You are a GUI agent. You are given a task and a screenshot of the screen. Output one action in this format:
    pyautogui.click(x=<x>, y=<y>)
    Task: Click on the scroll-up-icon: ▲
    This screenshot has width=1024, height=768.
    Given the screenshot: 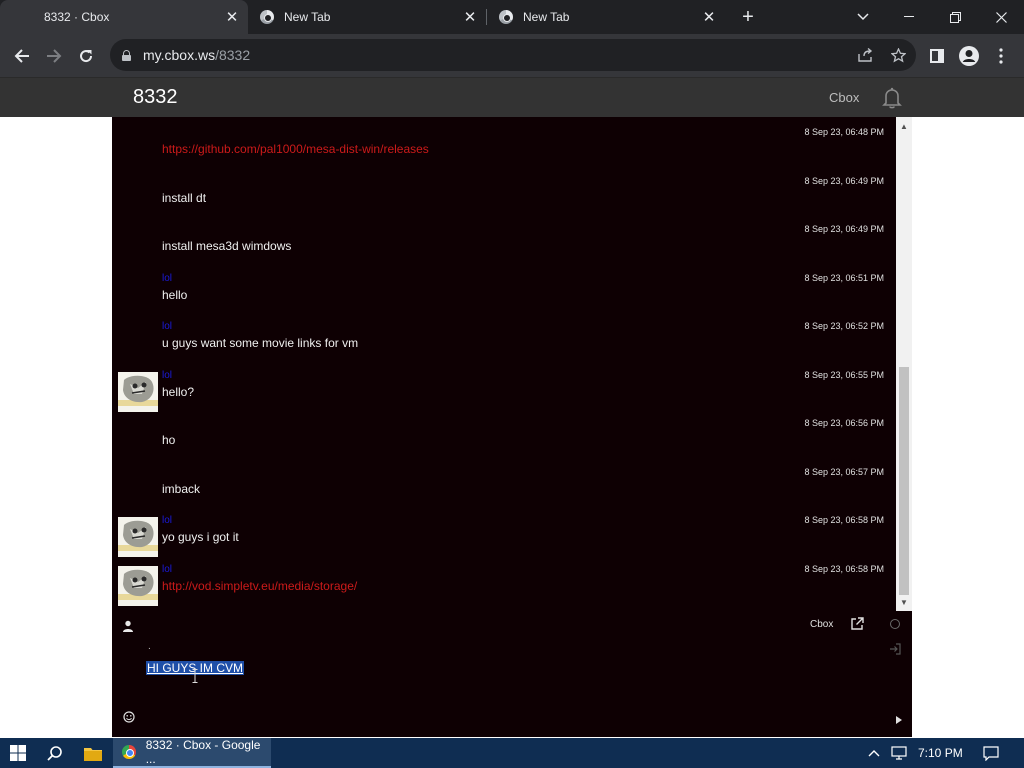 What is the action you would take?
    pyautogui.click(x=904, y=126)
    